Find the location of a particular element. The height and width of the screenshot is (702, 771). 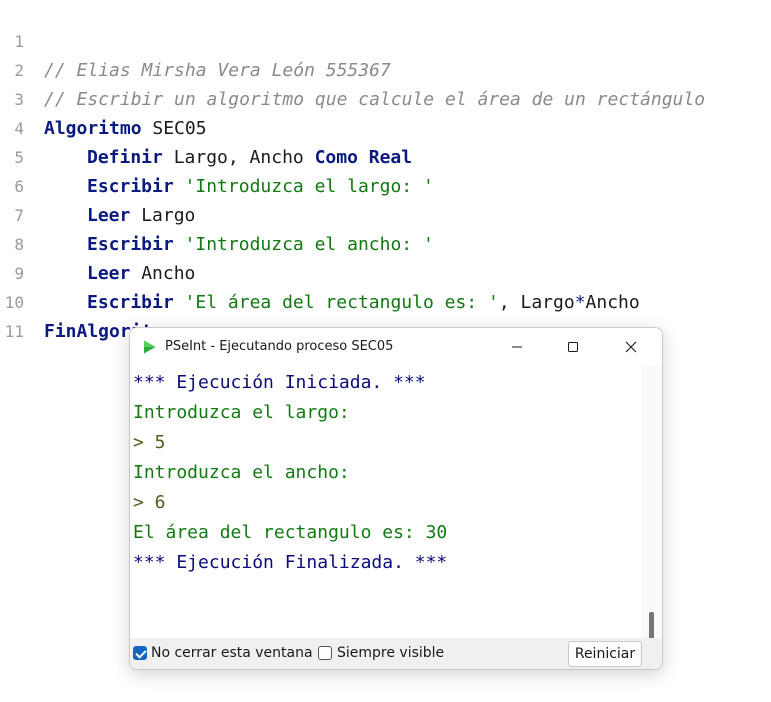

keep-open-checkbox is located at coordinates (140, 653).